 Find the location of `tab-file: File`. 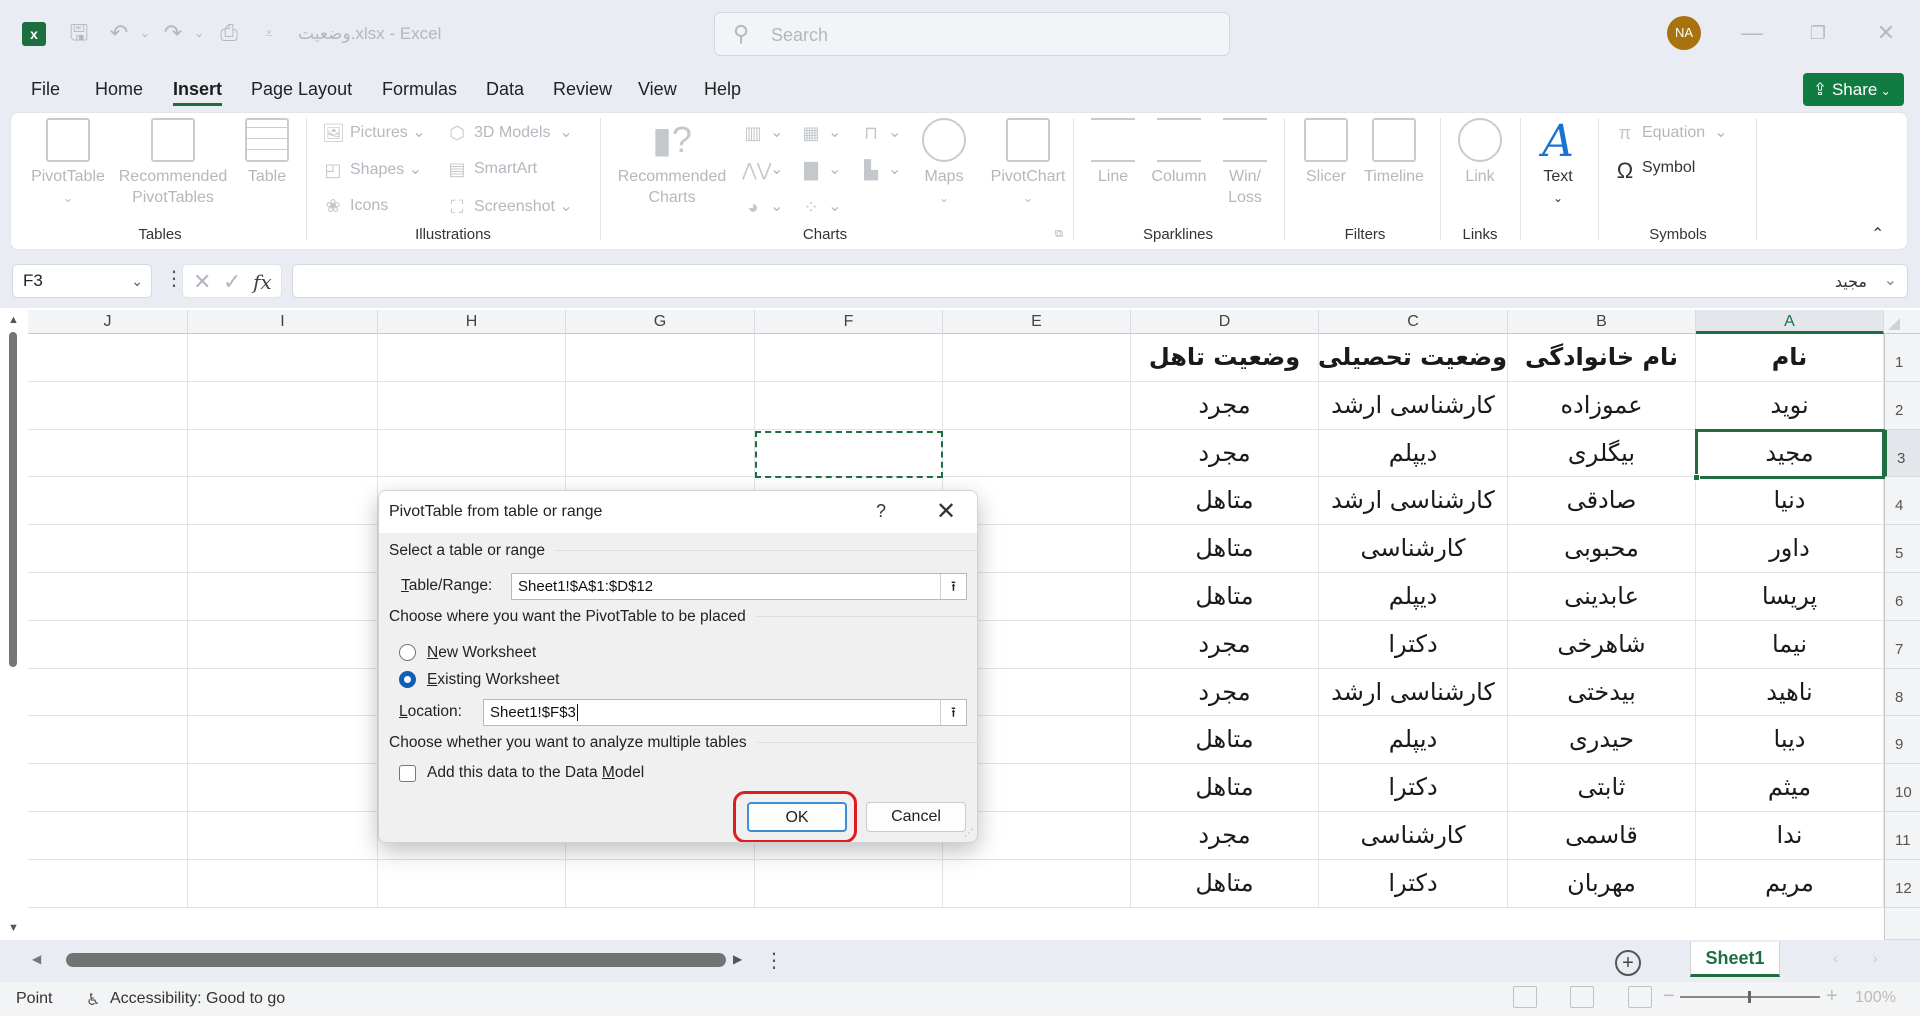

tab-file: File is located at coordinates (45, 92).